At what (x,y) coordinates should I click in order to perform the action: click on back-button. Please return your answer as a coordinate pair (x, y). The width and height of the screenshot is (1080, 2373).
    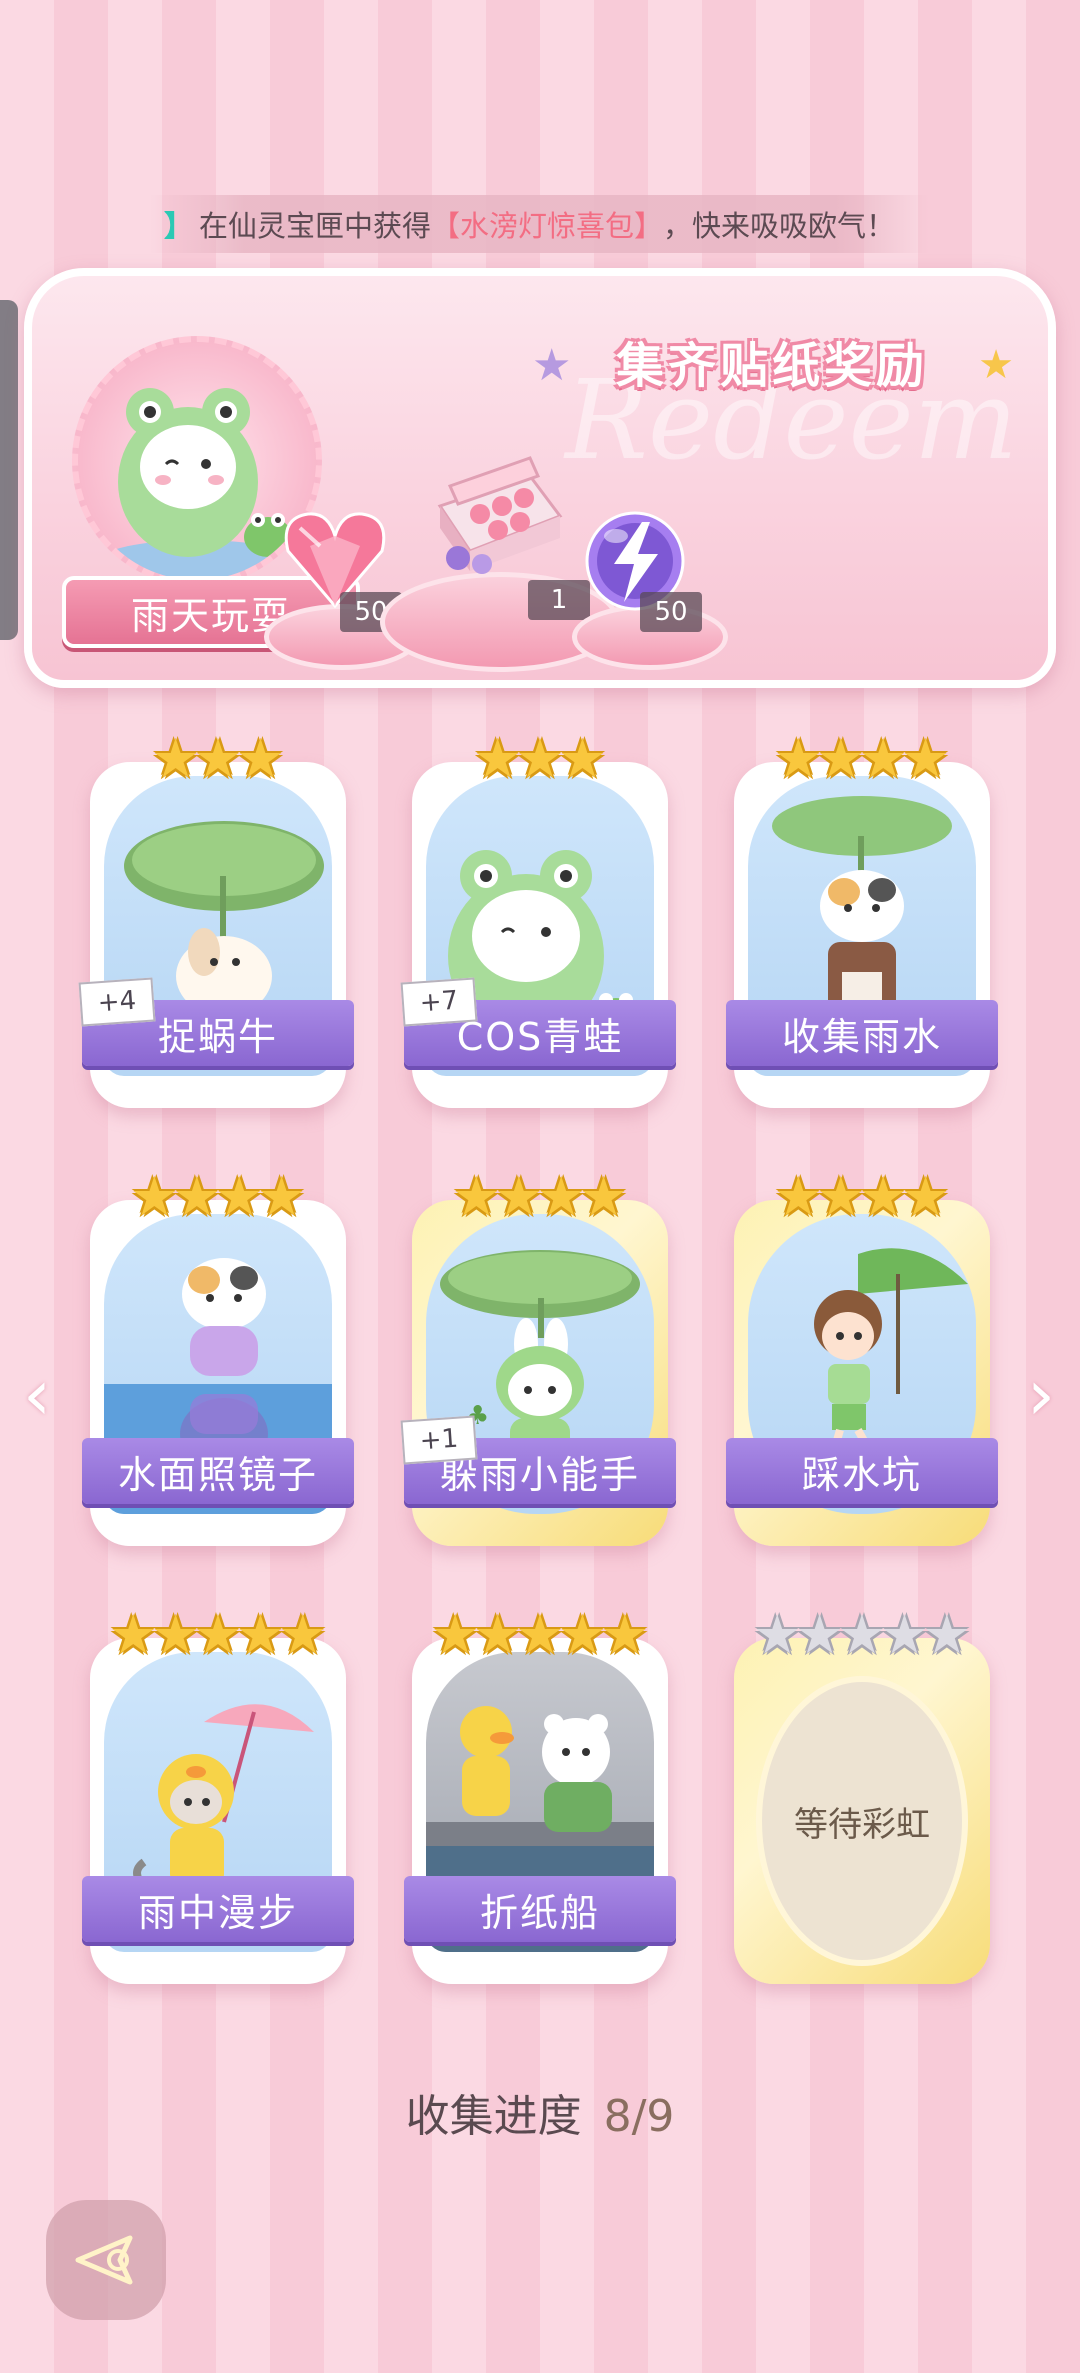
    Looking at the image, I should click on (106, 2260).